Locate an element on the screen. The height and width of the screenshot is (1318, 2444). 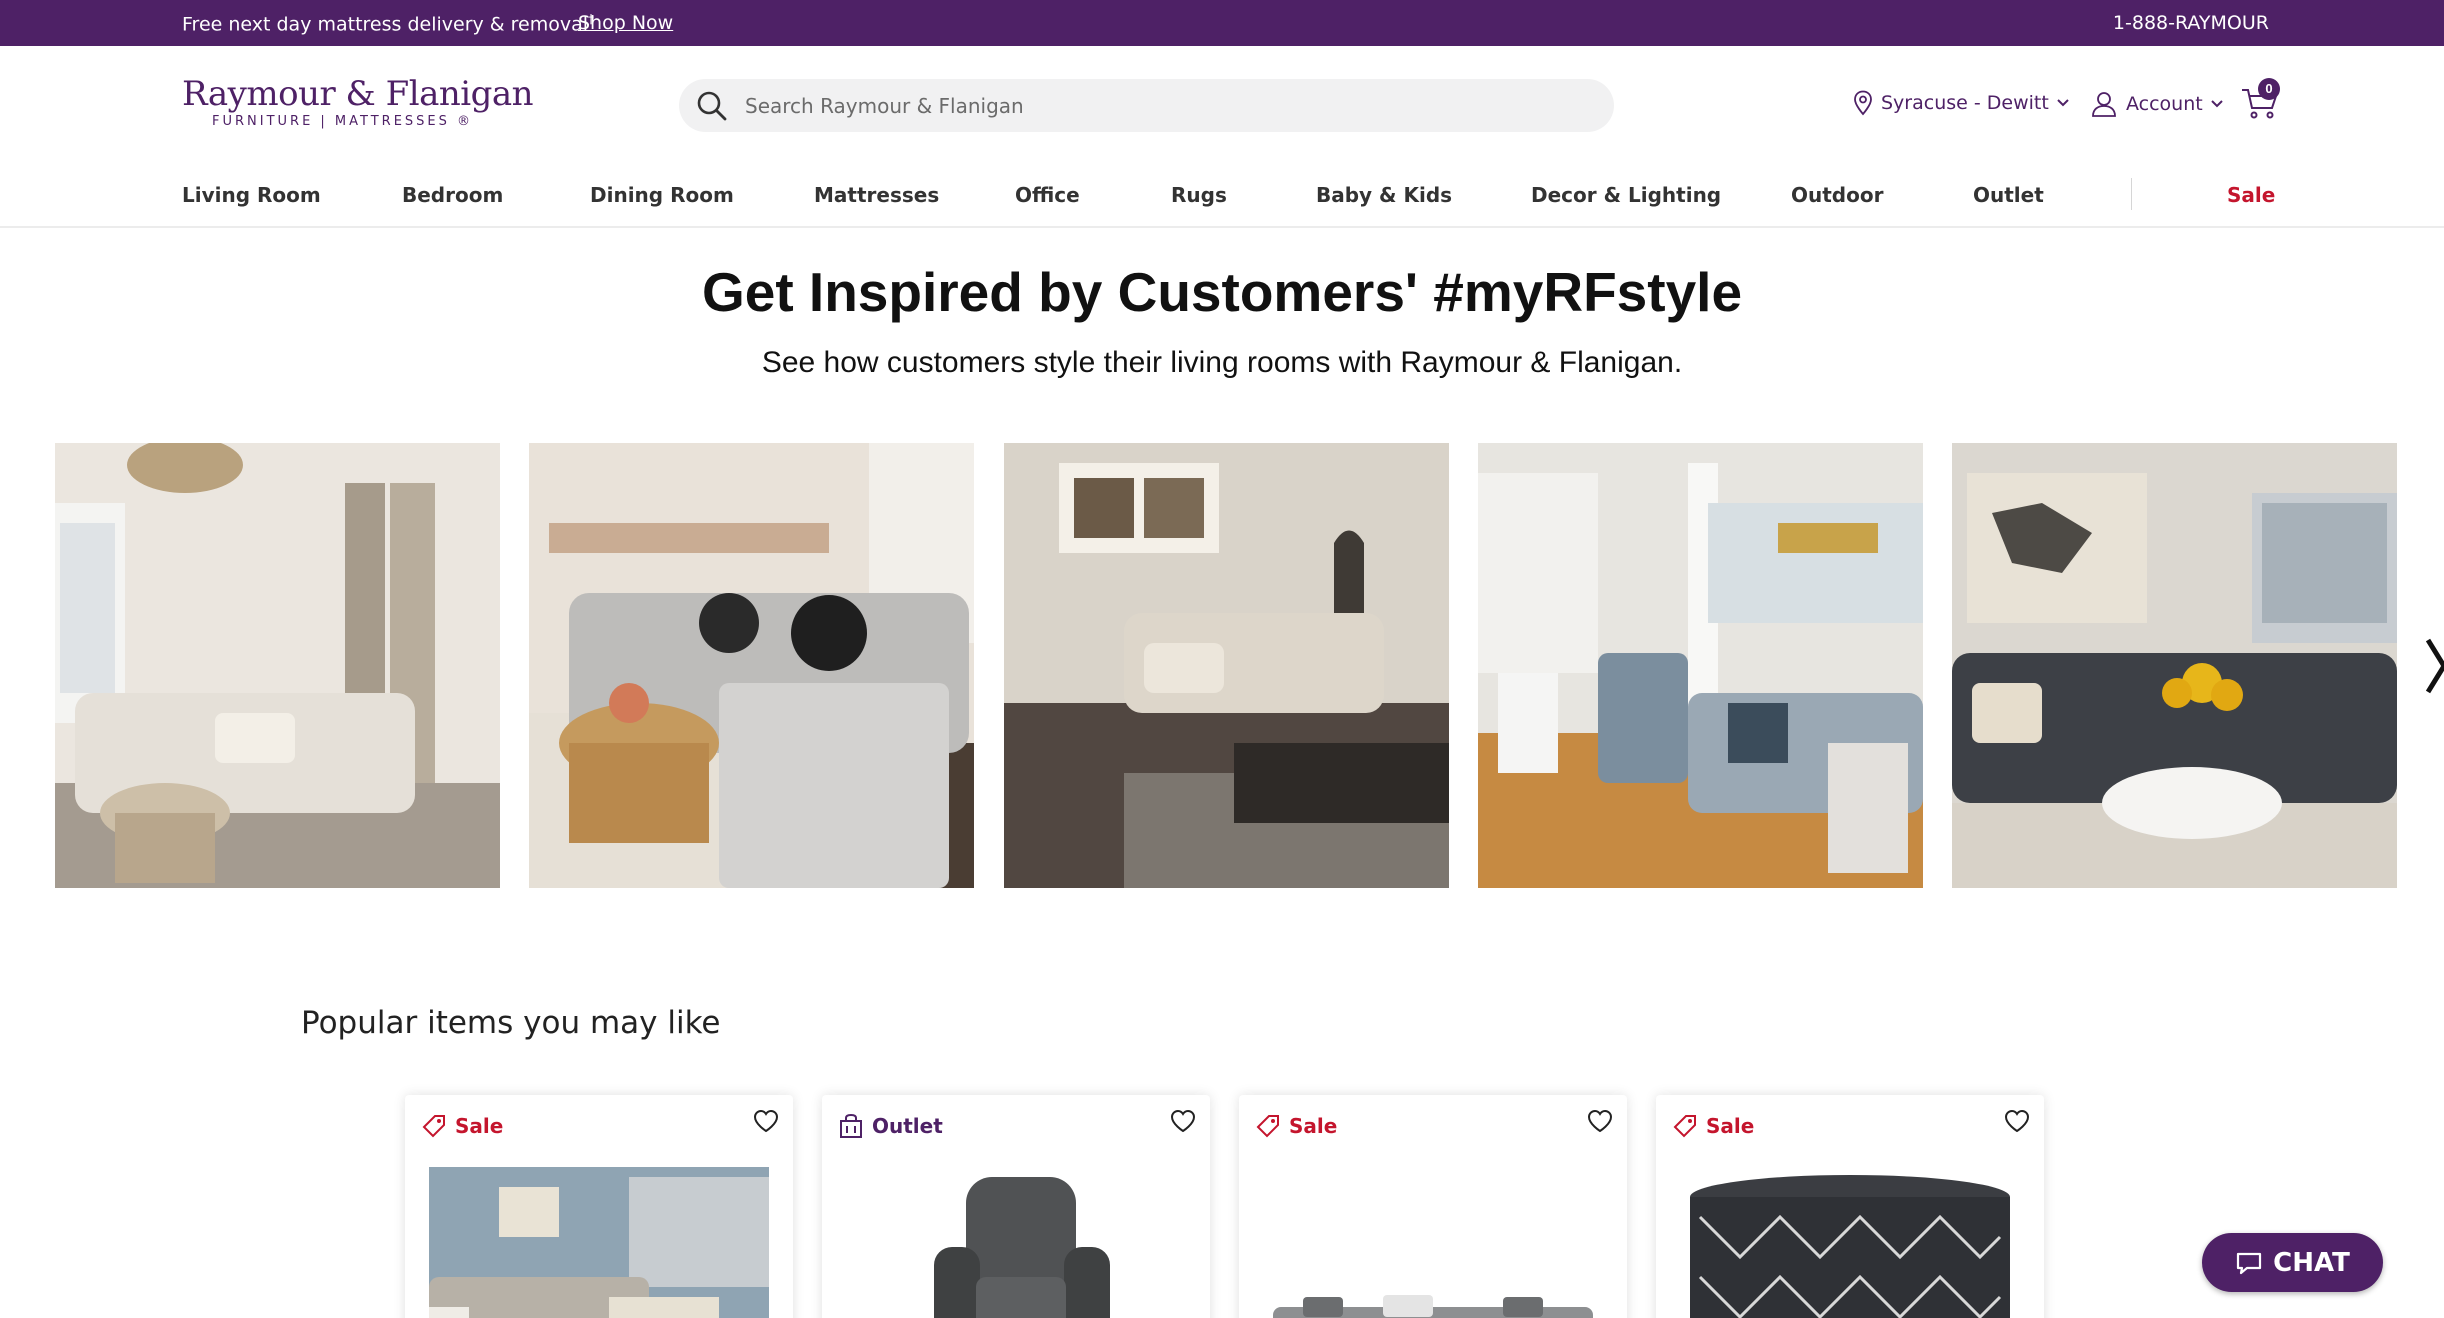
search-bar is located at coordinates (1146, 105).